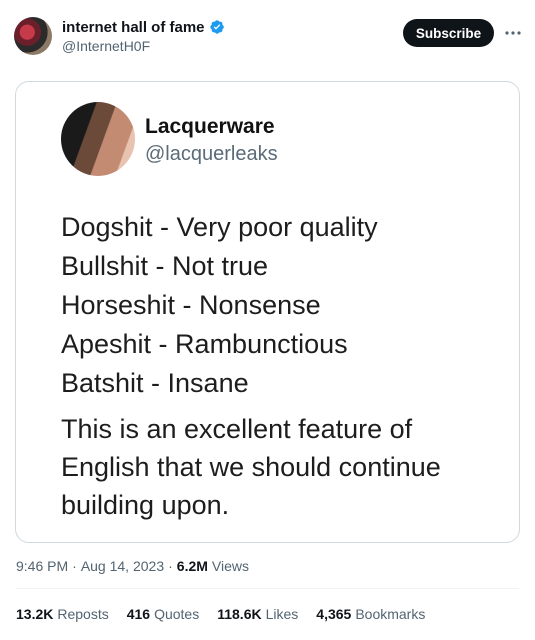 This screenshot has height=640, width=535. What do you see at coordinates (155, 383) in the screenshot?
I see `quoted-line: Batshit - Insane` at bounding box center [155, 383].